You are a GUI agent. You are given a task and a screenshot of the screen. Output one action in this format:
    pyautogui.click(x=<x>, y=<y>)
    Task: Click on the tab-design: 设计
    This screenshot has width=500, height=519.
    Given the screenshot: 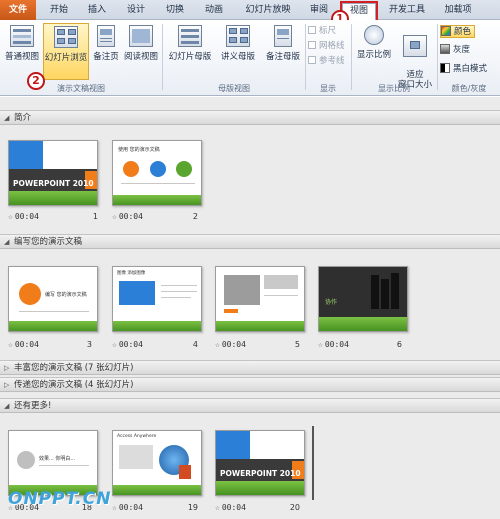 What is the action you would take?
    pyautogui.click(x=136, y=11)
    